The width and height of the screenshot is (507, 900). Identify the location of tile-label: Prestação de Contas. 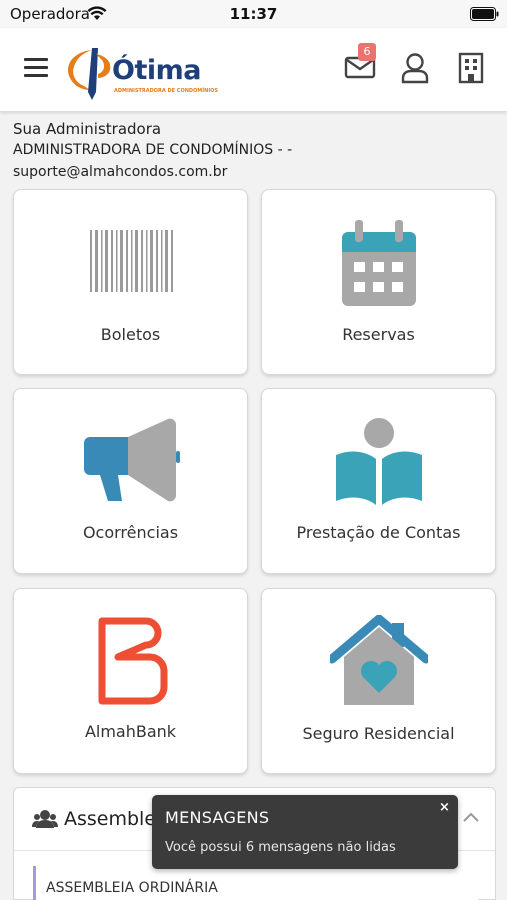
(378, 532).